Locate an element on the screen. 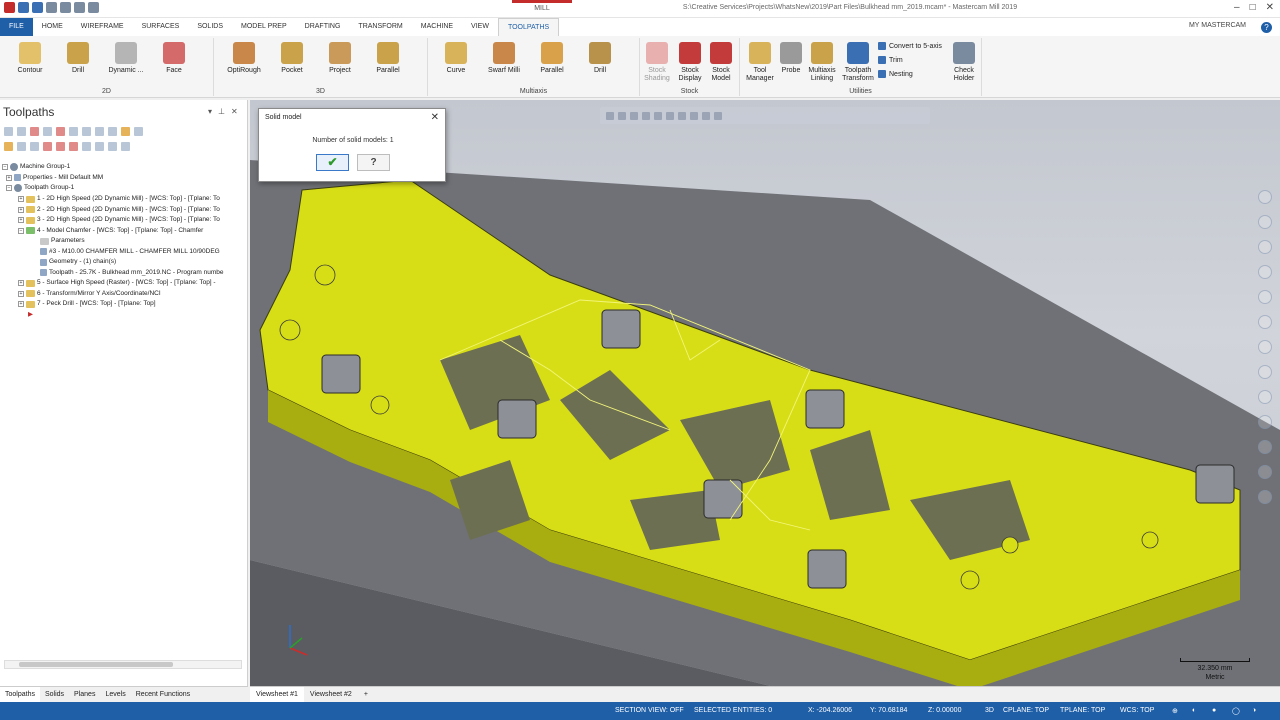 This screenshot has width=1280, height=720. clear-colors-icon is located at coordinates (1265, 497).